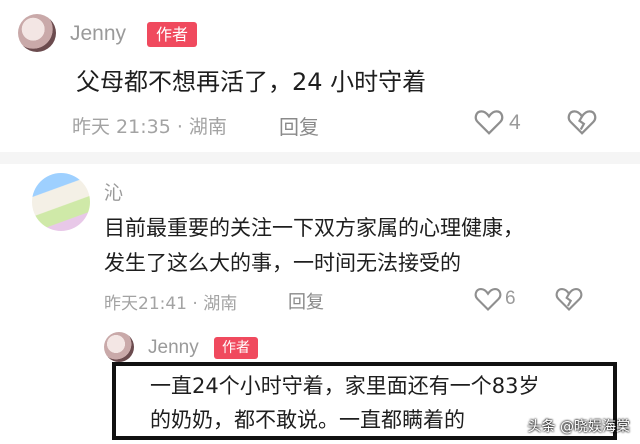 The image size is (640, 444). I want to click on section-divider, so click(320, 158).